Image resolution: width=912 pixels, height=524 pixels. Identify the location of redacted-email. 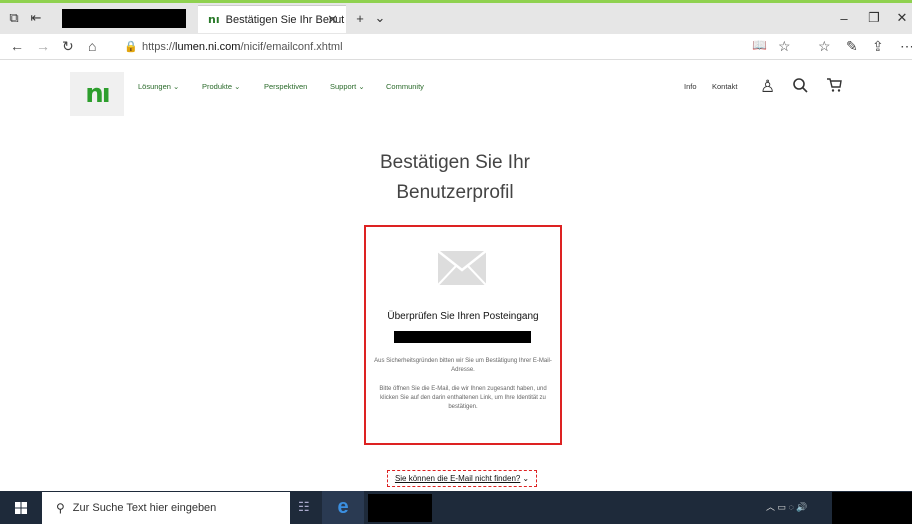
(462, 337).